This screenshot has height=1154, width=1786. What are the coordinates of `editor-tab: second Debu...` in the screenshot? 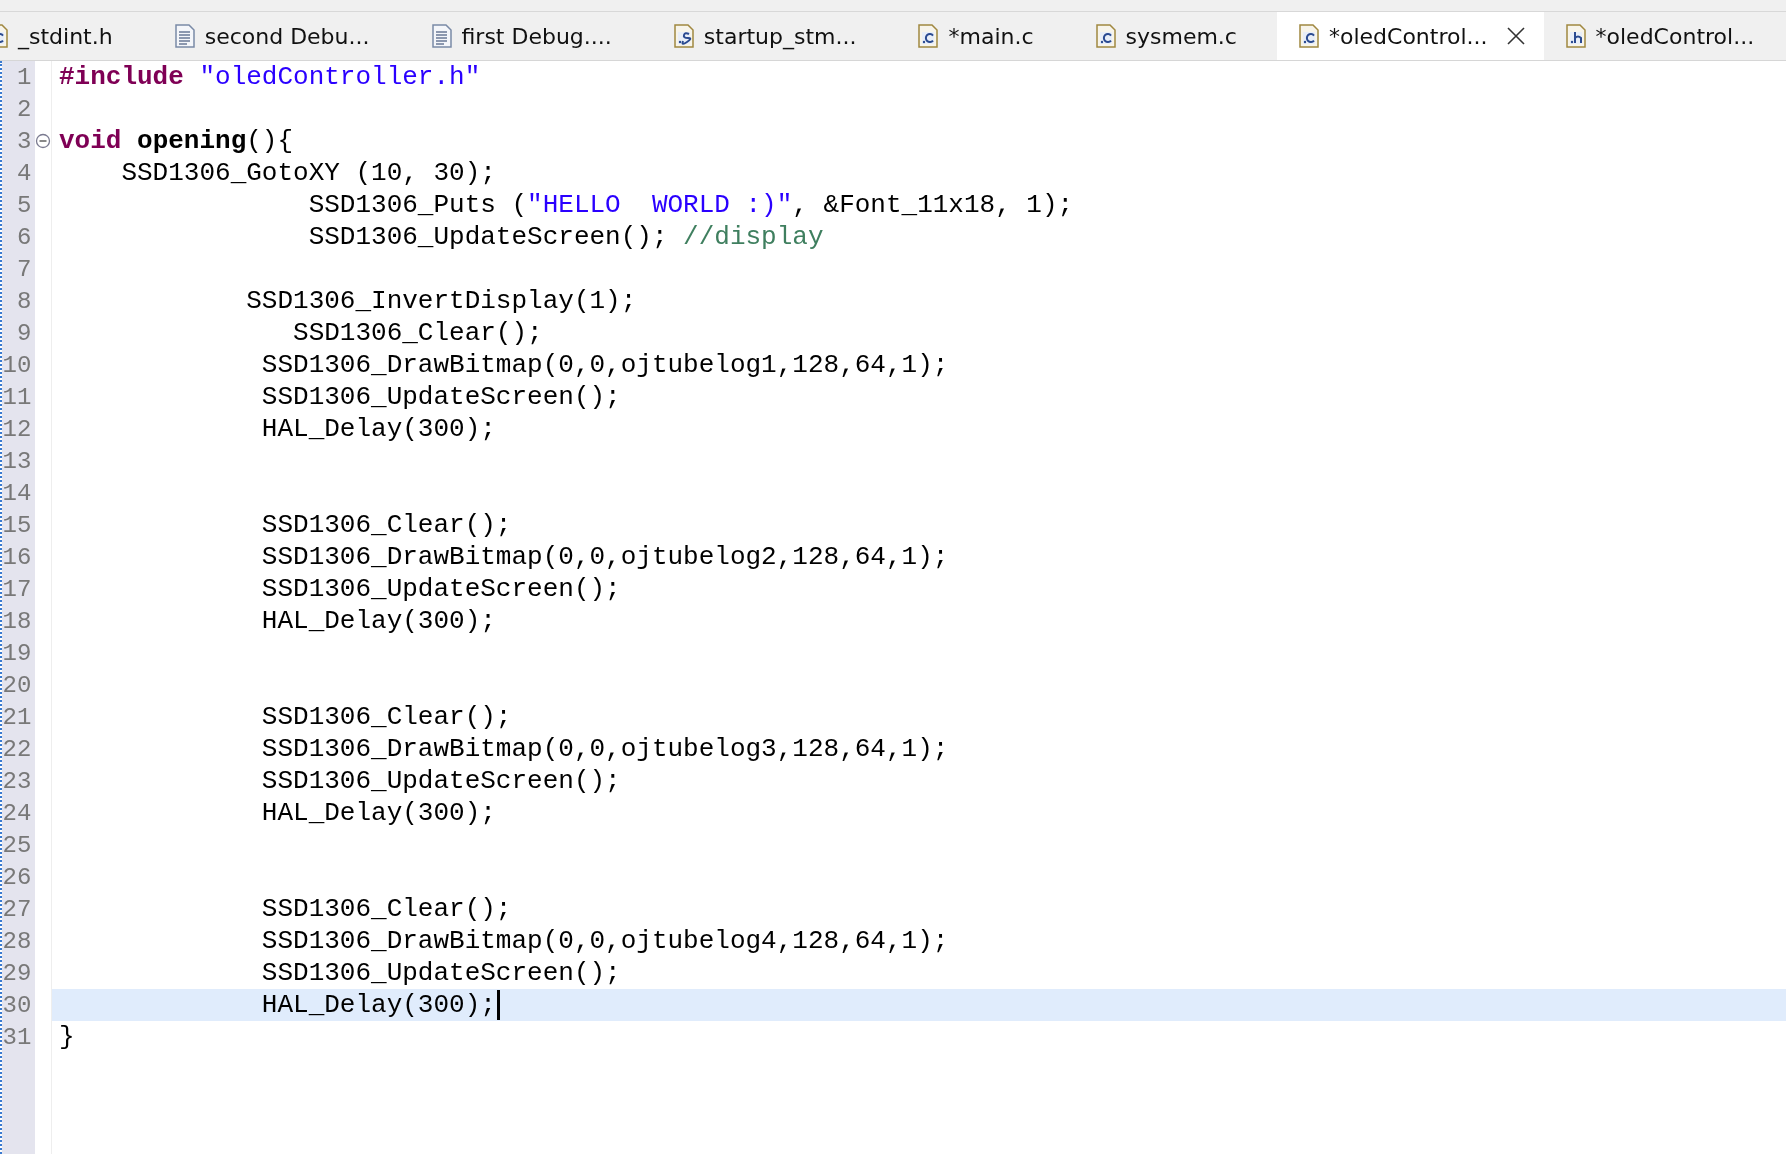 It's located at (281, 36).